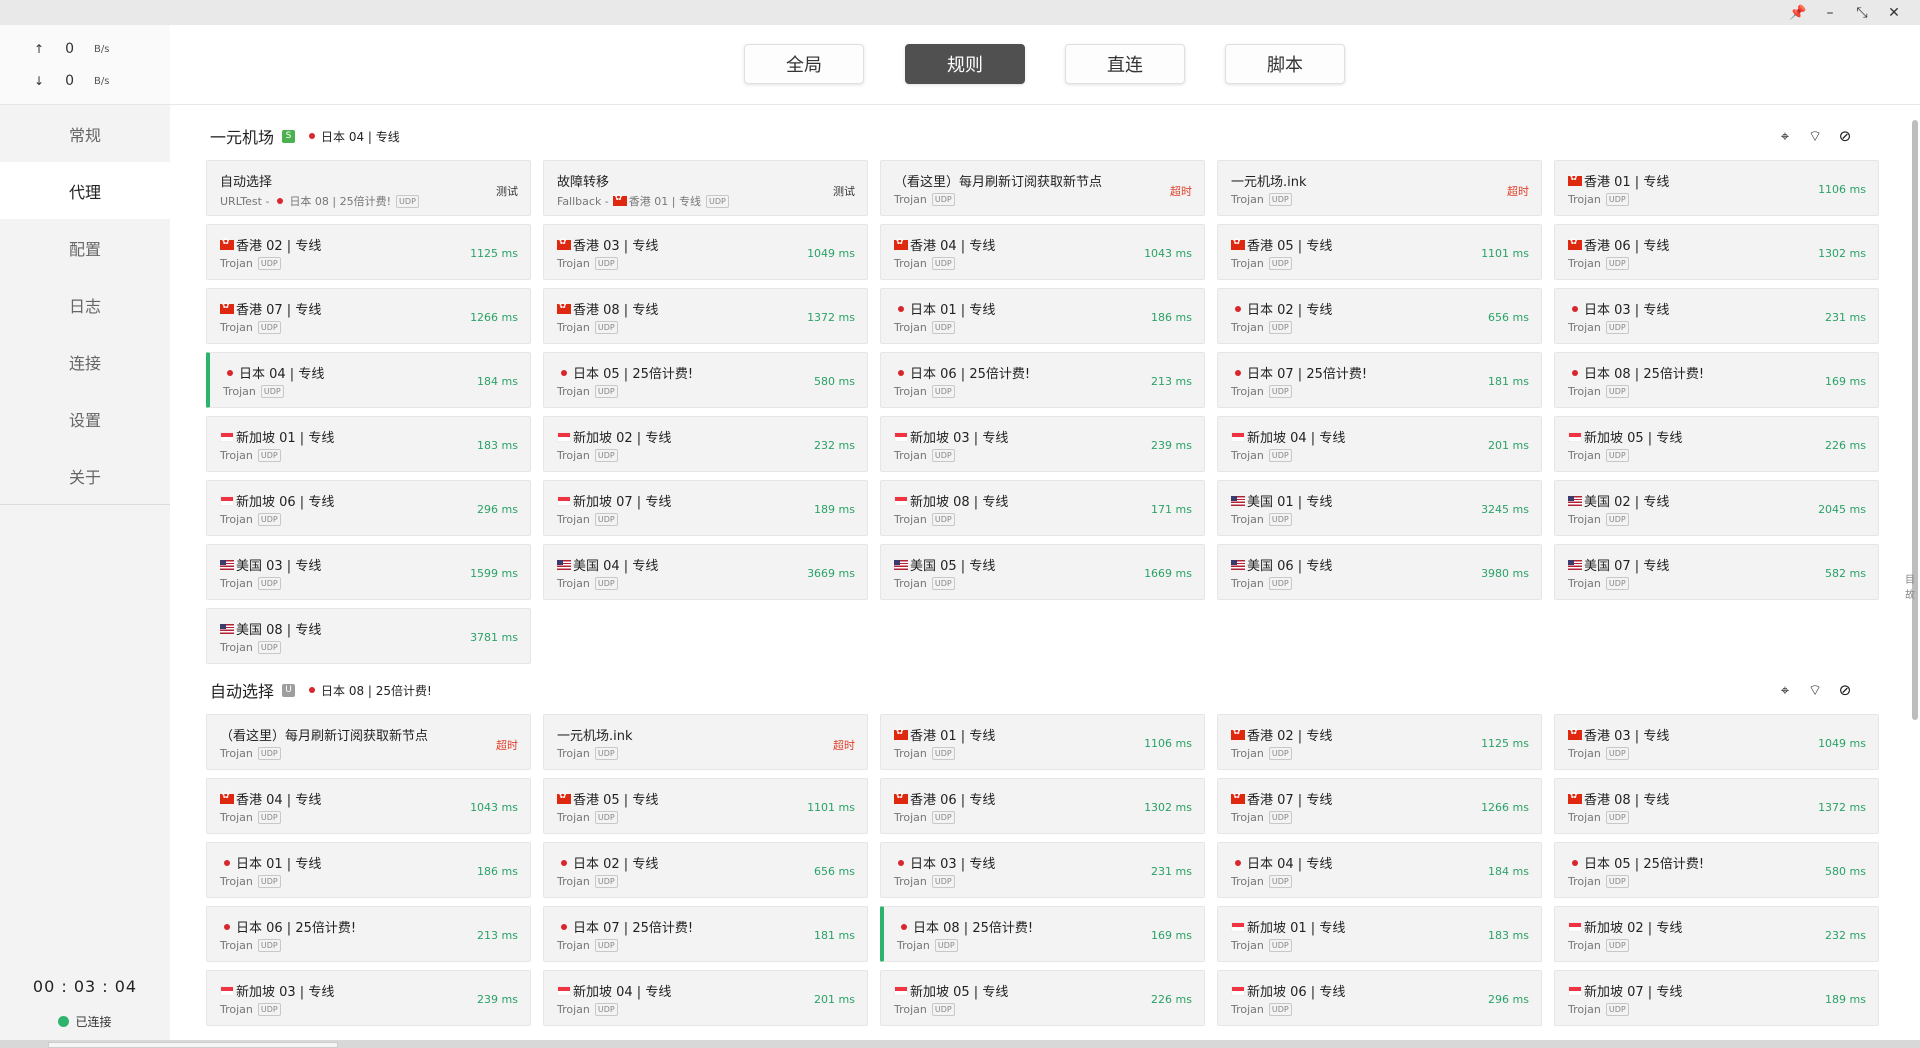 The height and width of the screenshot is (1048, 1920). I want to click on proxy-card: 新加坡 01 | 专线 Trojan UDP 183 ms, so click(1379, 934).